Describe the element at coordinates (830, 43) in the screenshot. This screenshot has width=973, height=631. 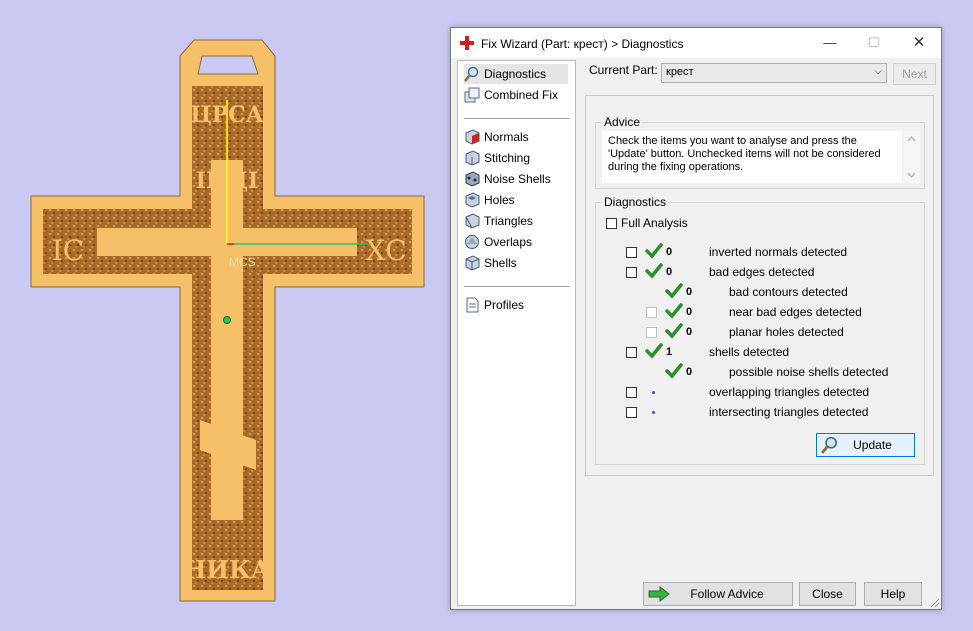
I see `minimize-button: —` at that location.